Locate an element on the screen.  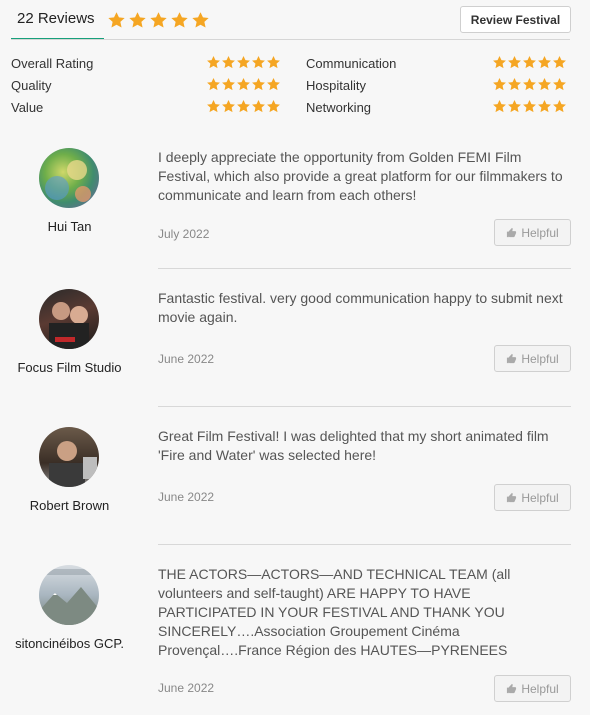
rating-label: Quality is located at coordinates (31, 85).